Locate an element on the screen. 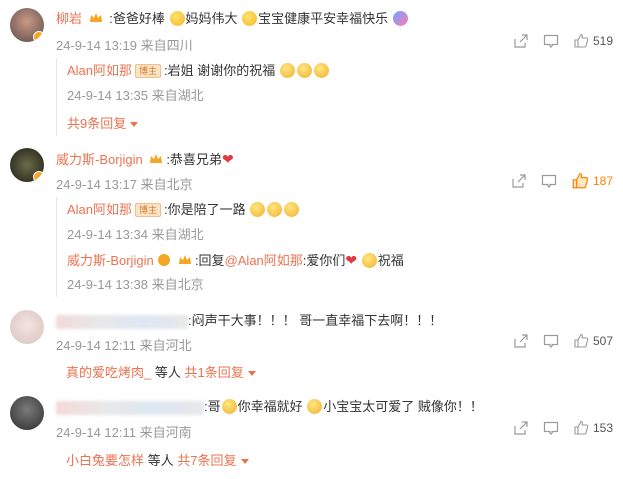 This screenshot has height=479, width=623. like-count: 187 is located at coordinates (602, 181).